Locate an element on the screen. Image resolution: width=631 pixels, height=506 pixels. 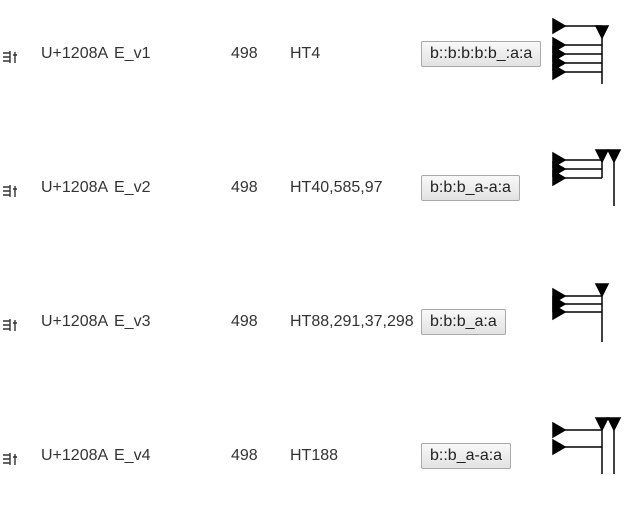
encoding-button: b::b:b:b:b_:a:a is located at coordinates (481, 54).